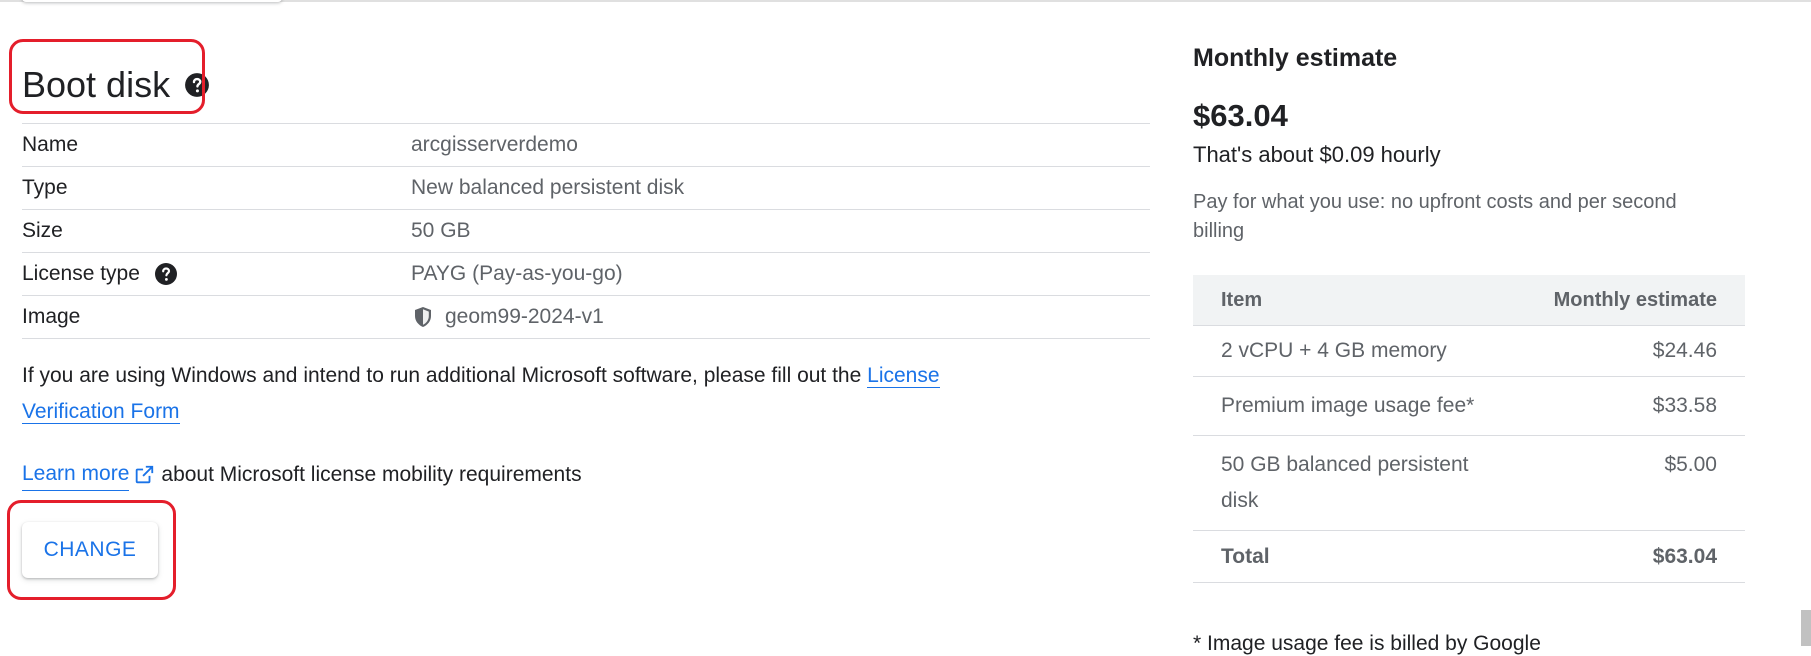 This screenshot has height=656, width=1811. I want to click on cost-item-name: Premium image usage fee*, so click(1348, 405).